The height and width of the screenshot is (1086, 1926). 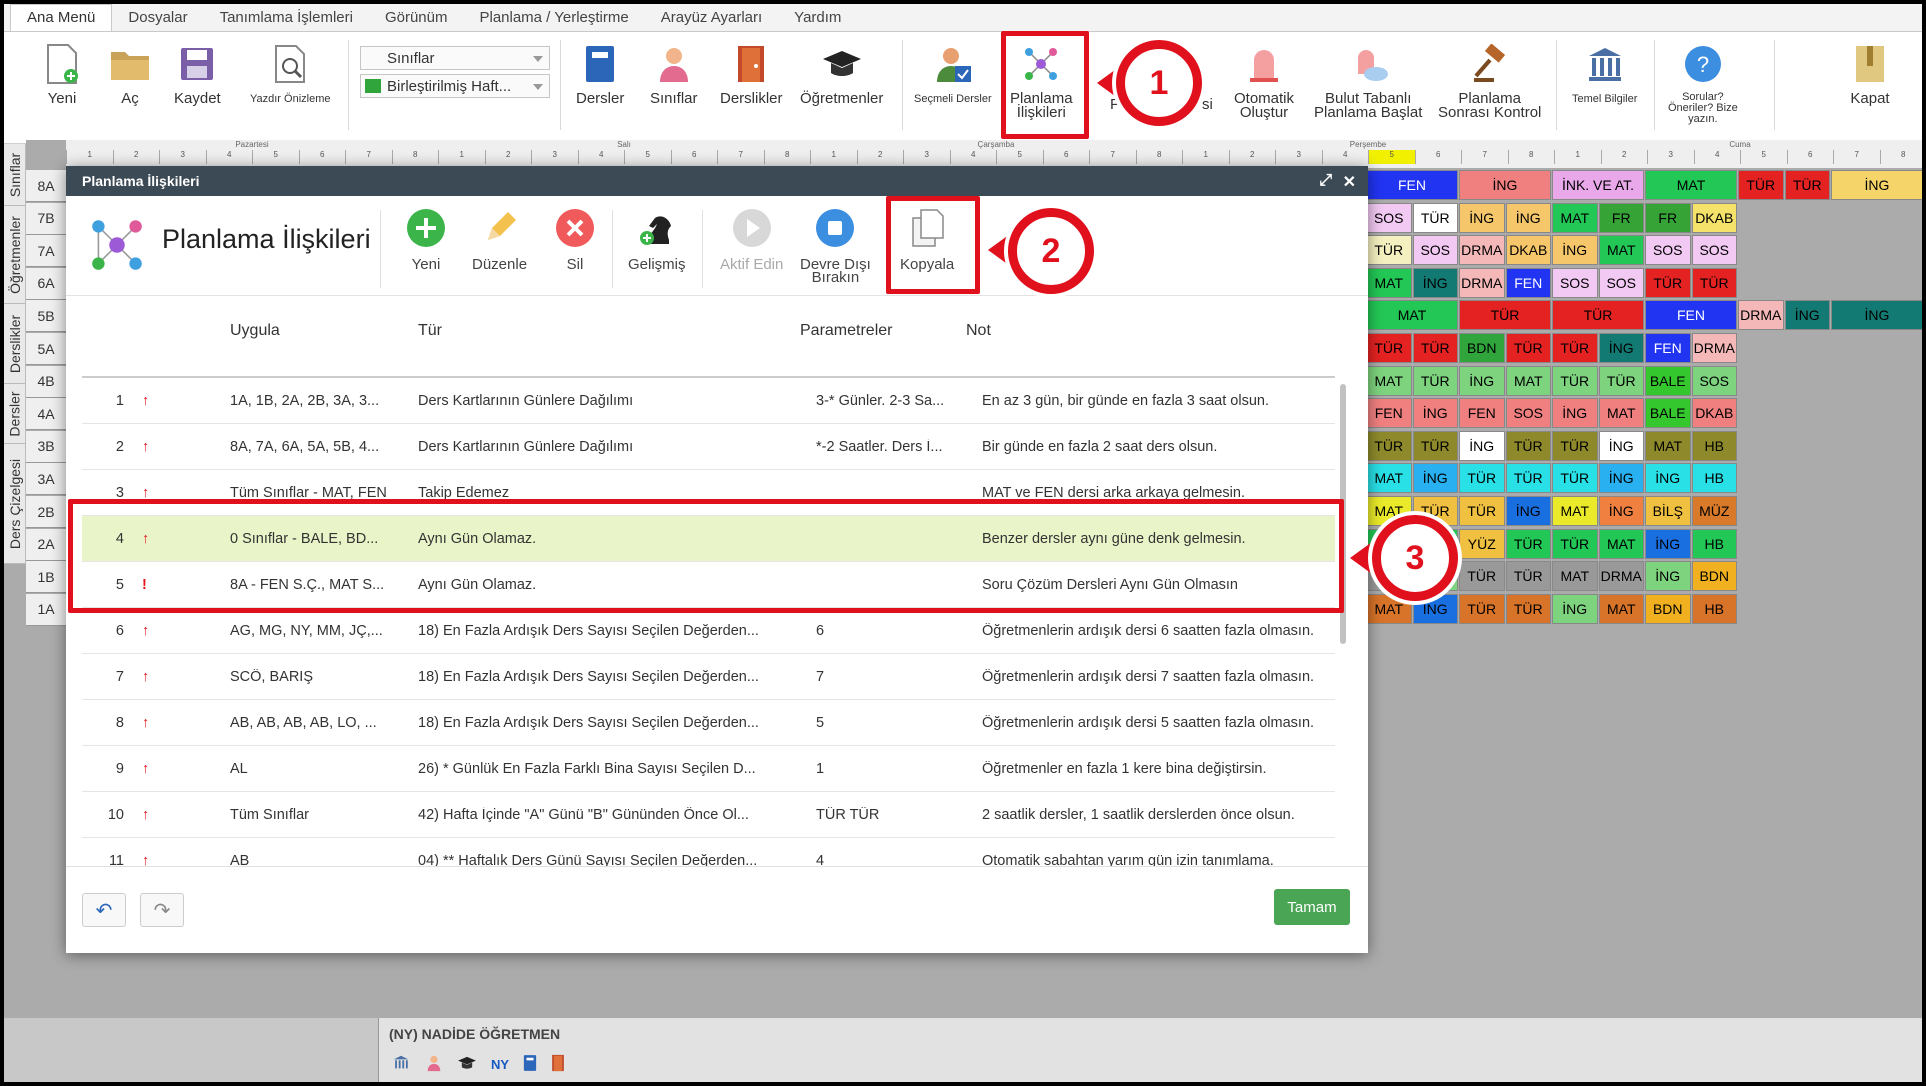 What do you see at coordinates (15, 344) in the screenshot?
I see `tab-derslikler: Derslikler` at bounding box center [15, 344].